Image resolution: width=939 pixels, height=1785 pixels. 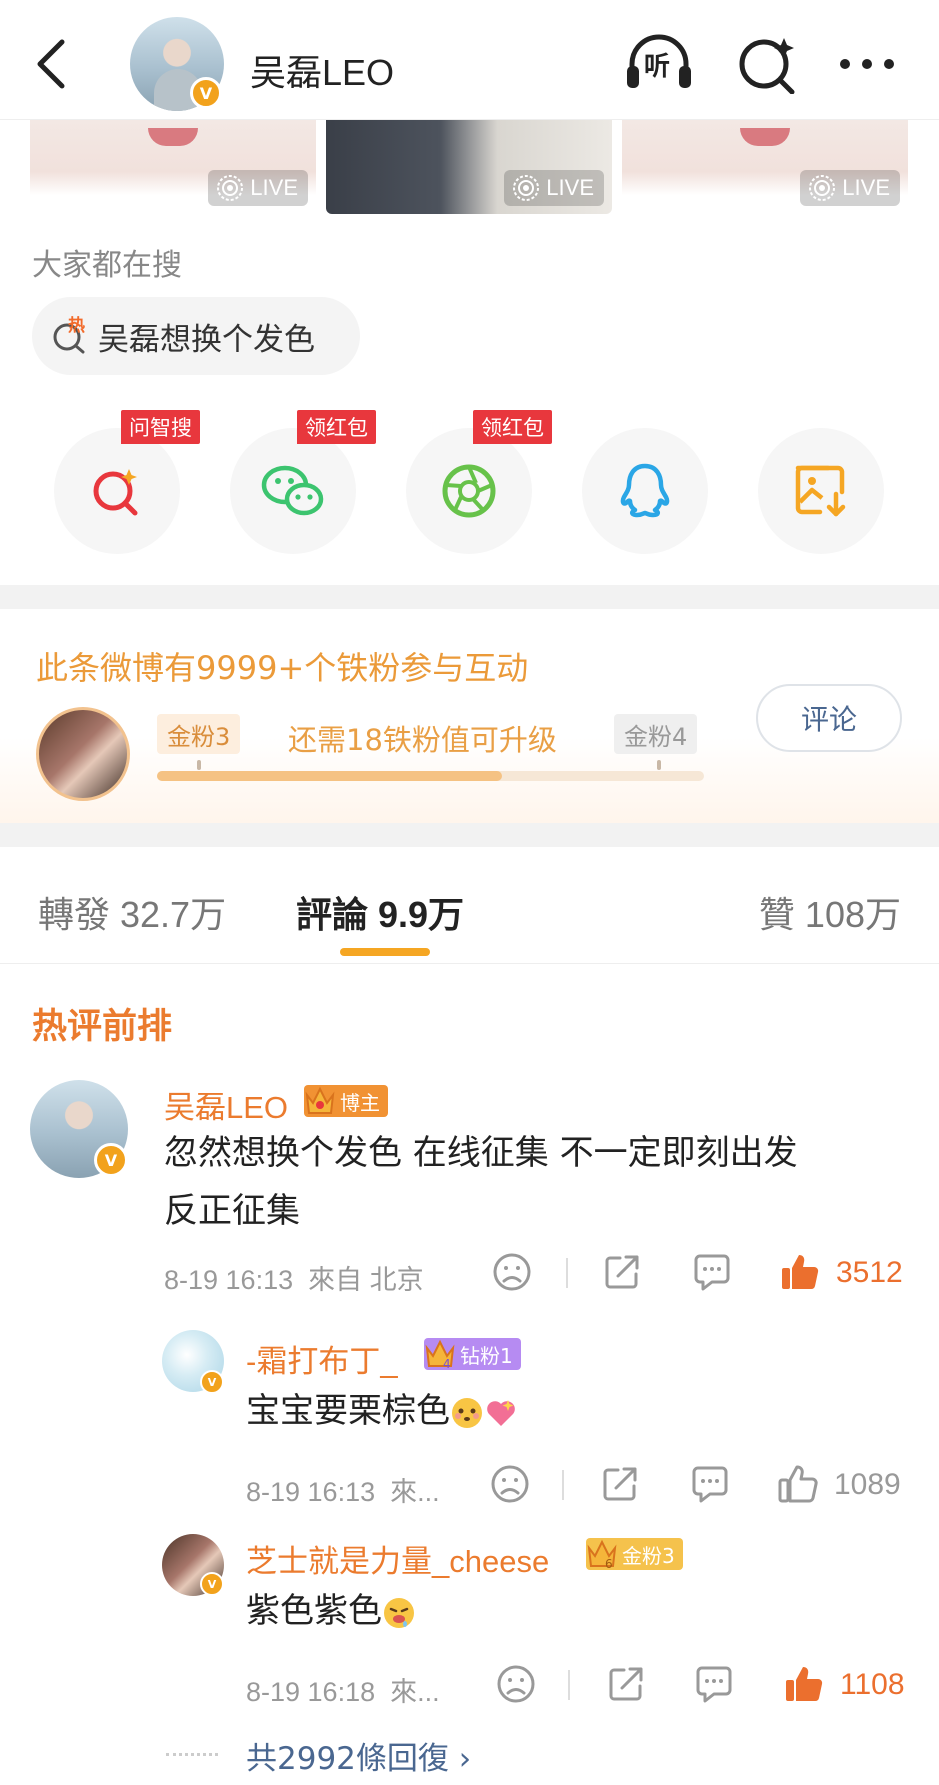 I want to click on top-bar: V 吴磊LEO 听, so click(x=469, y=60).